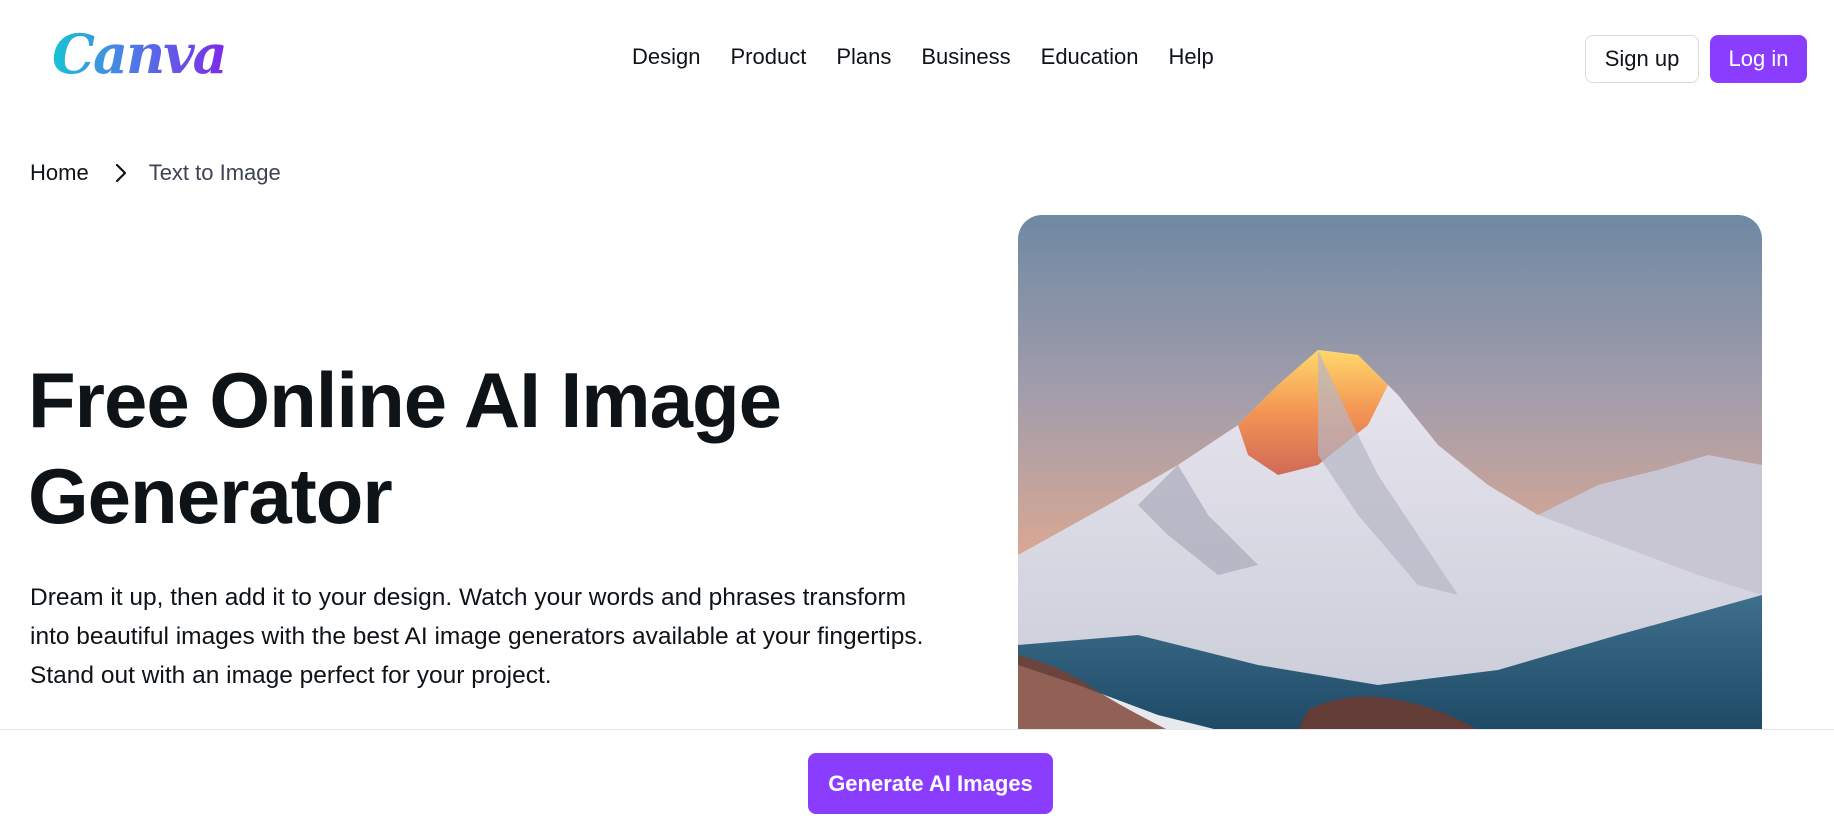  What do you see at coordinates (1642, 59) in the screenshot?
I see `signup-button: Sign up` at bounding box center [1642, 59].